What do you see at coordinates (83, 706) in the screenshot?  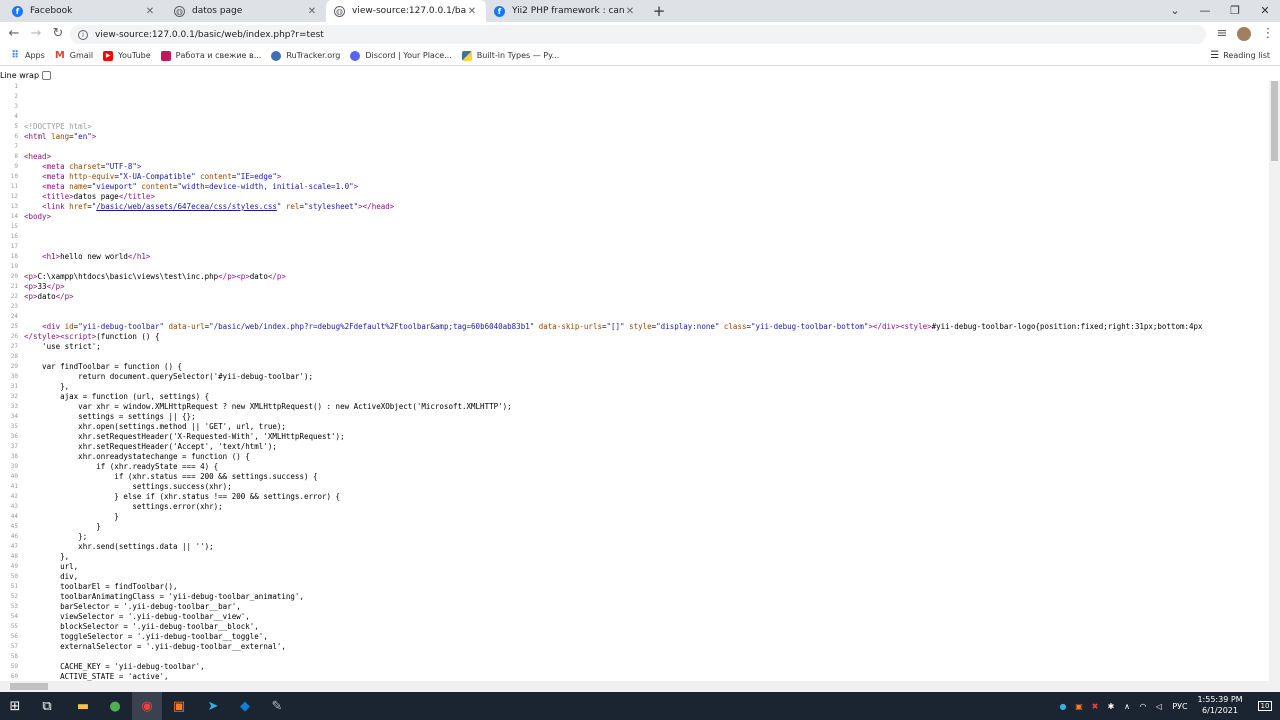 I see `file-explorer-icon: ▬` at bounding box center [83, 706].